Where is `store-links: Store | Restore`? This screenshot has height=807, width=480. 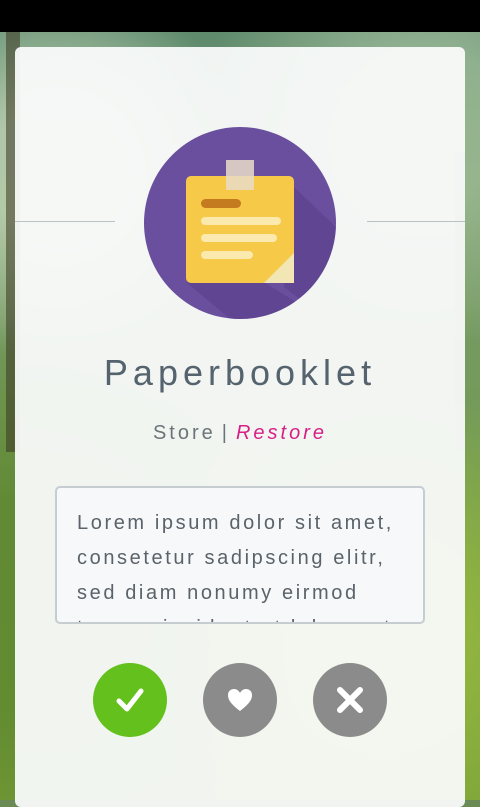
store-links: Store | Restore is located at coordinates (240, 433).